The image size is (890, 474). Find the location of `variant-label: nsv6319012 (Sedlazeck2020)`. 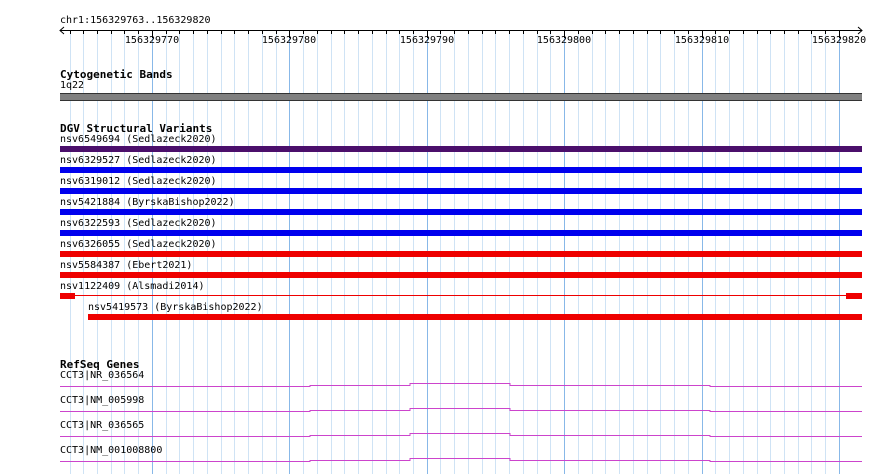

variant-label: nsv6319012 (Sedlazeck2020) is located at coordinates (138, 182).